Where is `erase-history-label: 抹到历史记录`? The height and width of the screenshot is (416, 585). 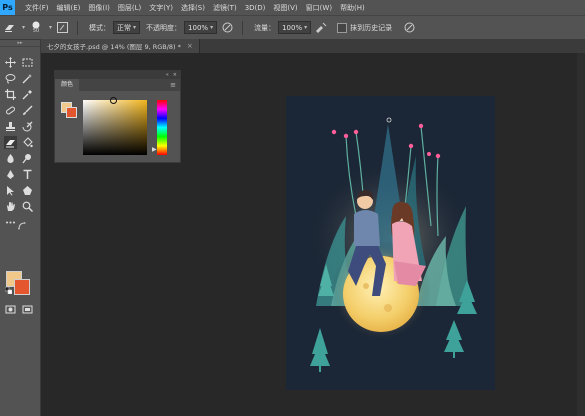 erase-history-label: 抹到历史记录 is located at coordinates (371, 27).